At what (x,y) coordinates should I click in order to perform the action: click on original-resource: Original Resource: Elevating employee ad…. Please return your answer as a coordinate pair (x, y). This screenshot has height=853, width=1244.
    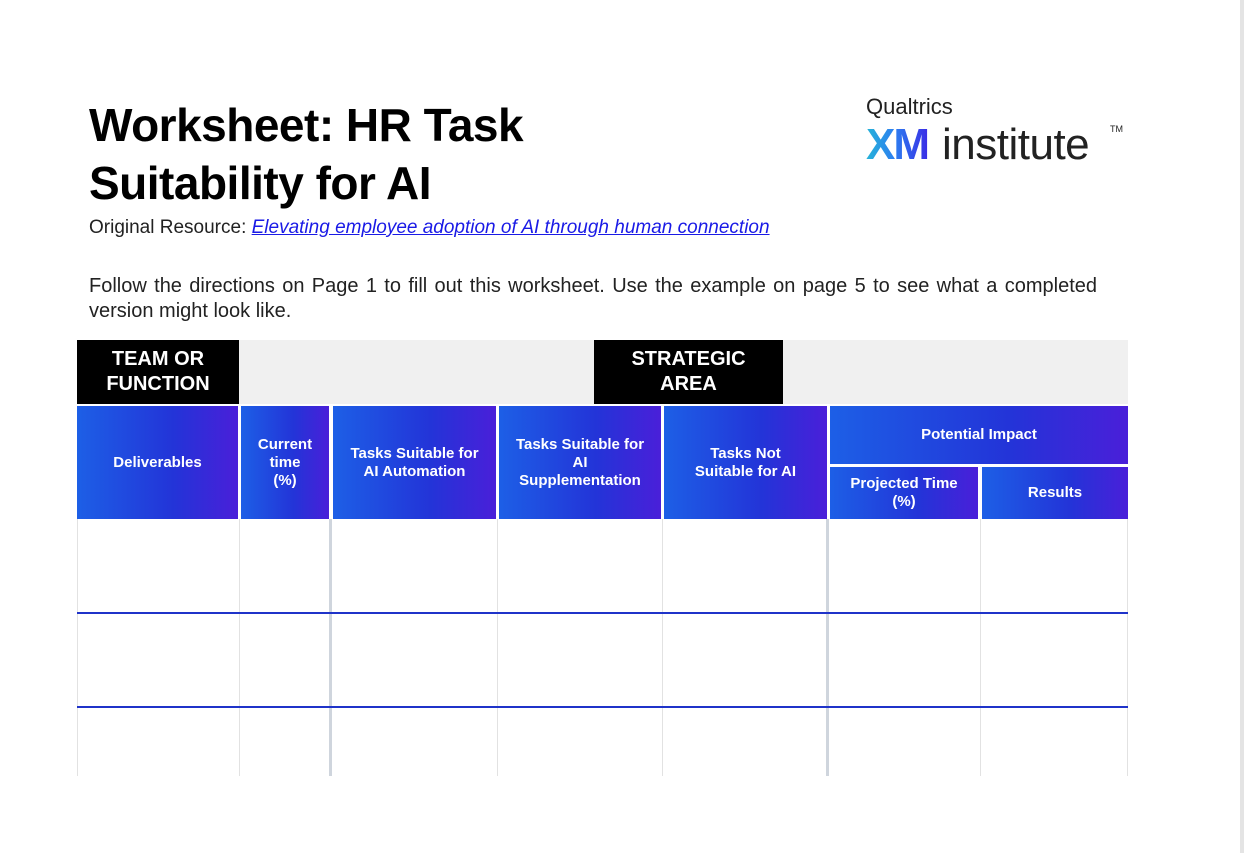
    Looking at the image, I should click on (429, 228).